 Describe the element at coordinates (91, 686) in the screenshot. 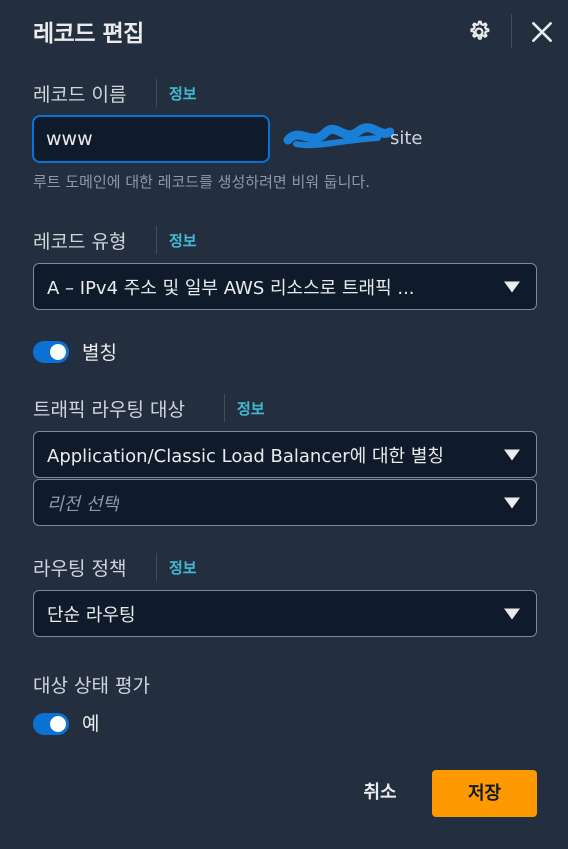

I see `health-eval-label: 대상 상태 평가` at that location.